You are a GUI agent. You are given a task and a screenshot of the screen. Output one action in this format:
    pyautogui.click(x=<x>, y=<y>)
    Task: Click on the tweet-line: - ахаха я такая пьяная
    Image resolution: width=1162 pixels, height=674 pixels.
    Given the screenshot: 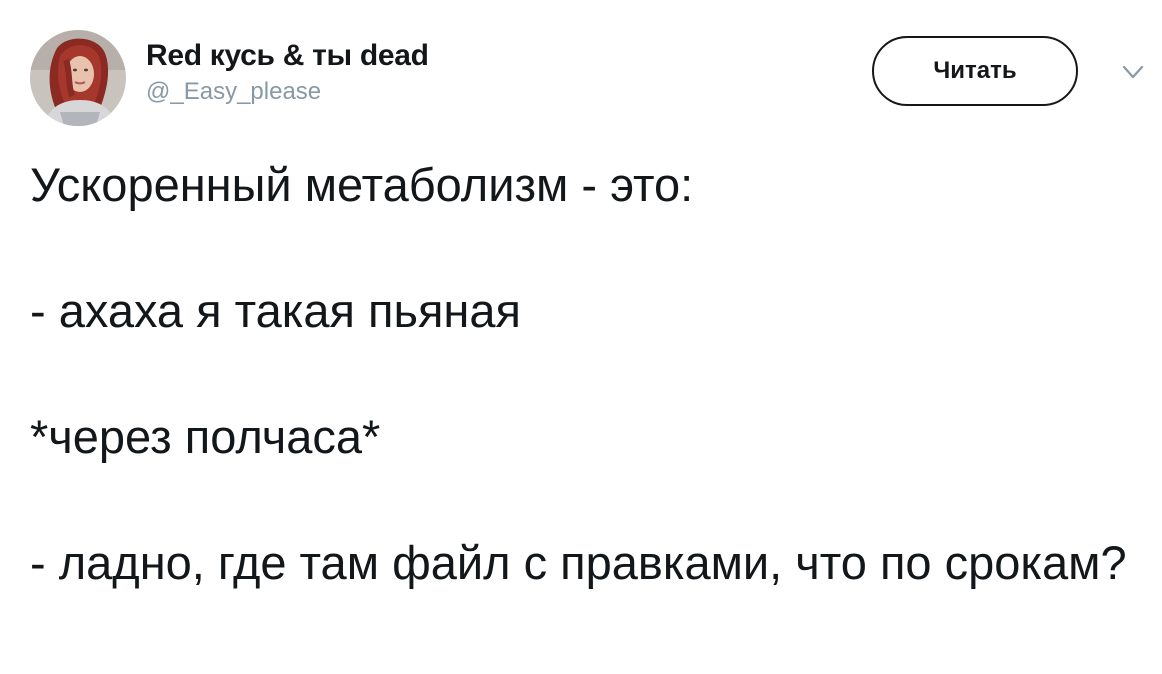 What is the action you would take?
    pyautogui.click(x=275, y=310)
    